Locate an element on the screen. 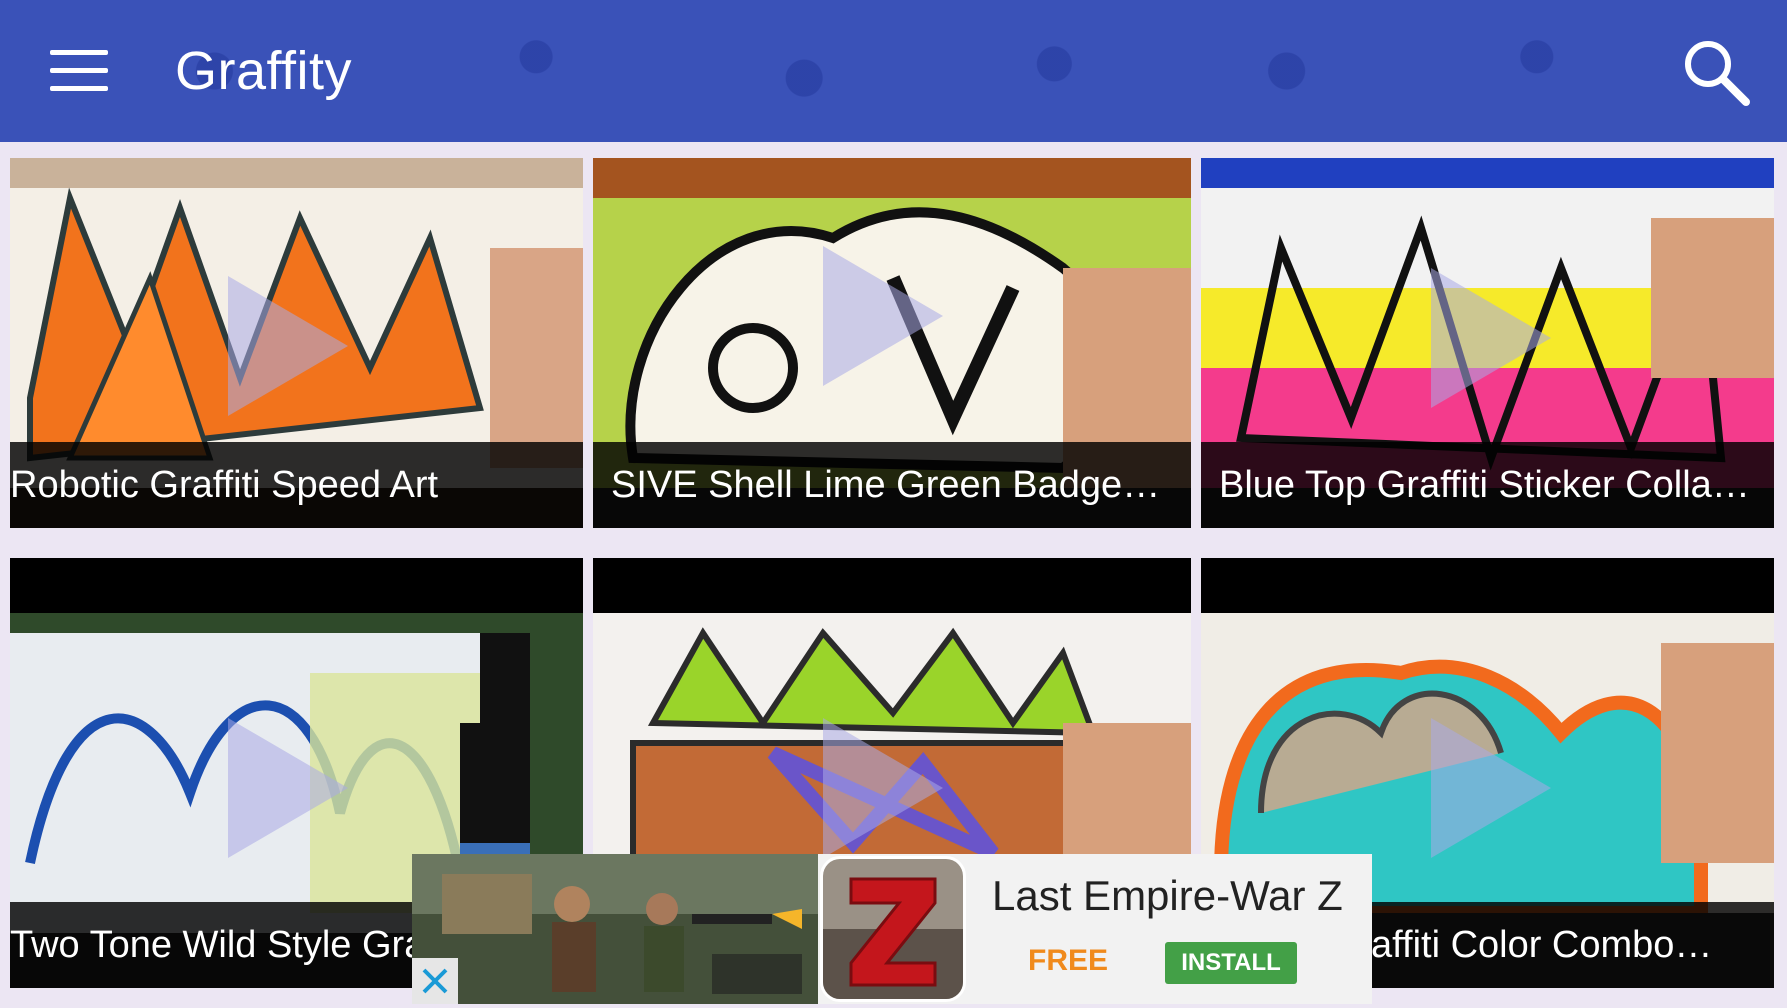 The width and height of the screenshot is (1787, 1008). close-icon is located at coordinates (435, 981).